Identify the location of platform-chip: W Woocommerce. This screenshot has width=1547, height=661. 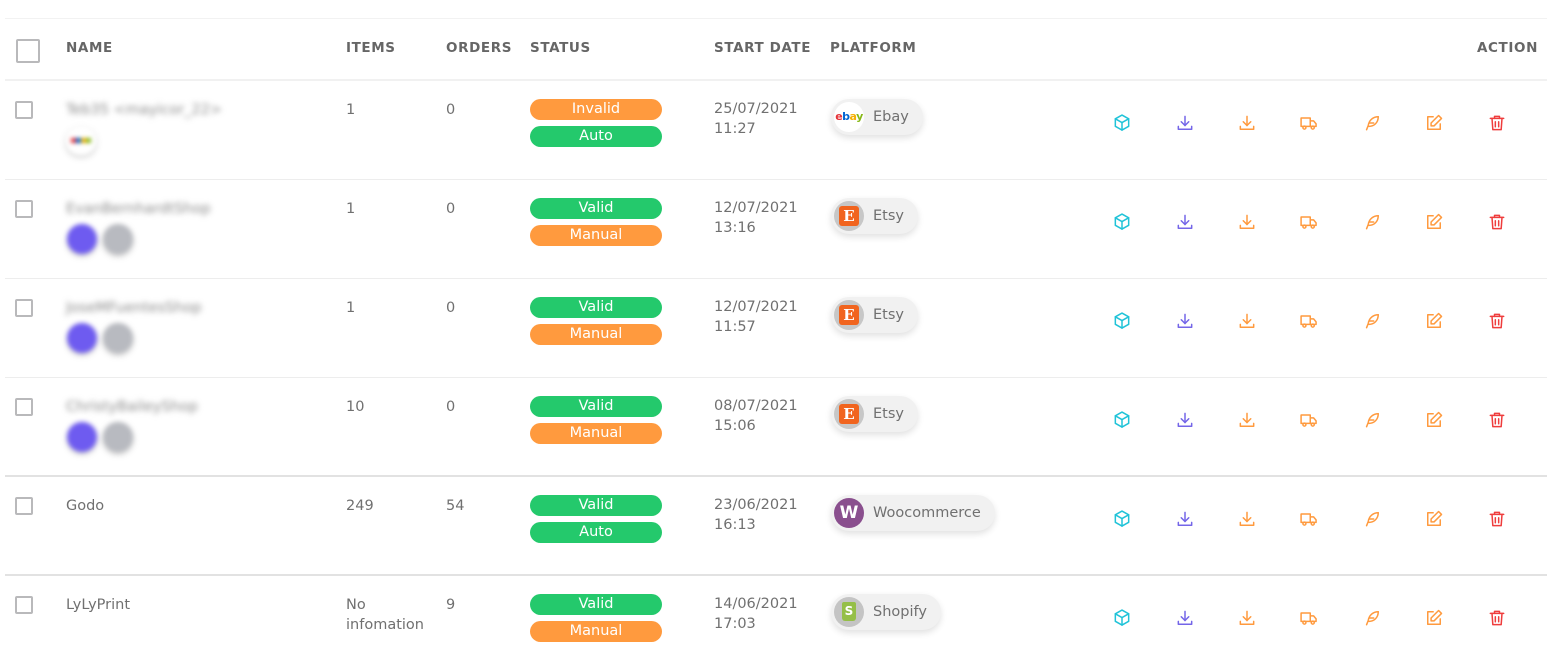
(913, 513).